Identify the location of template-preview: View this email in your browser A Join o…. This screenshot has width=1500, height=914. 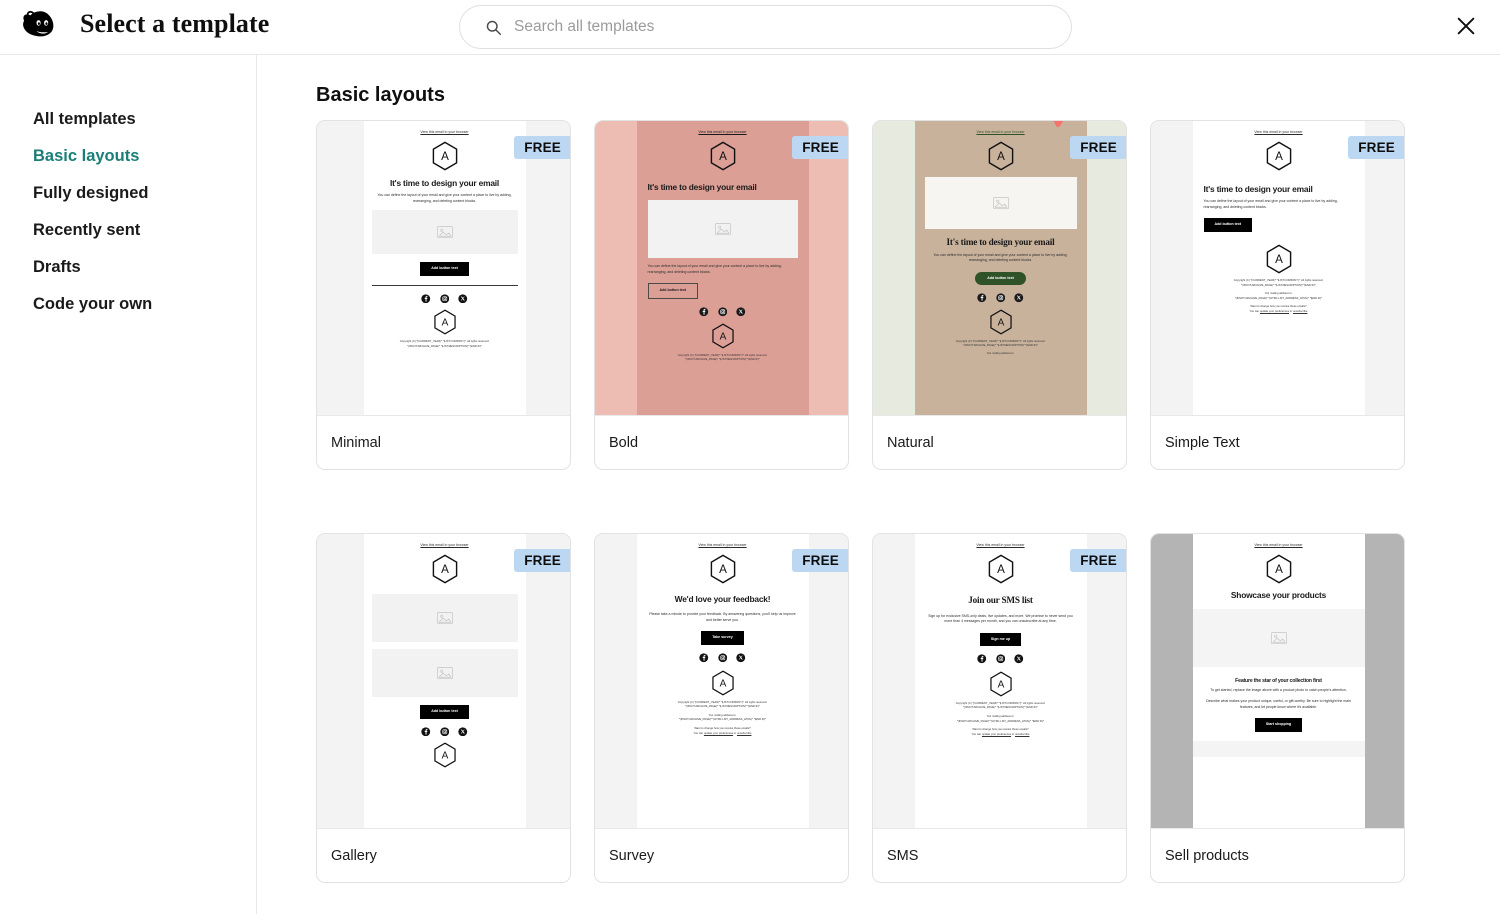
(999, 681).